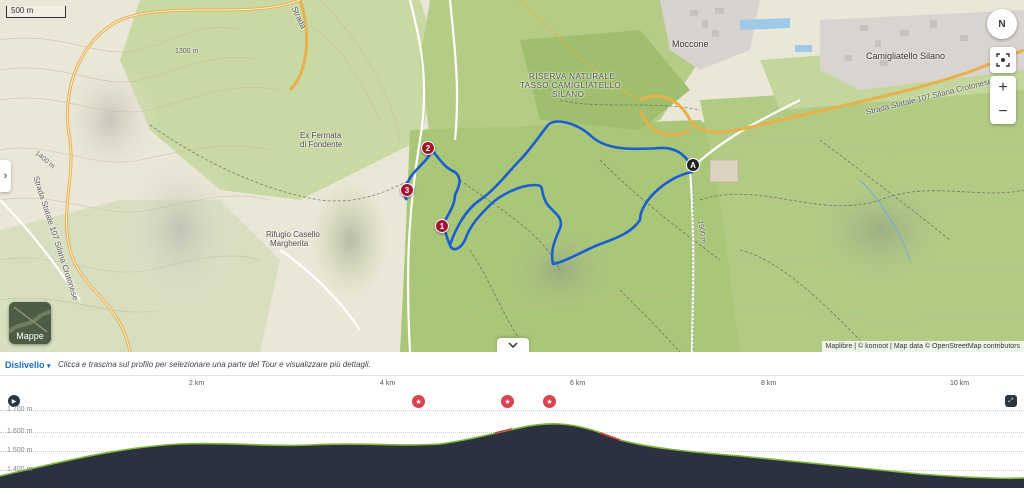 The height and width of the screenshot is (495, 1024). Describe the element at coordinates (572, 76) in the screenshot. I see `place-riserva-line1: RISERVA NATURALE` at that location.